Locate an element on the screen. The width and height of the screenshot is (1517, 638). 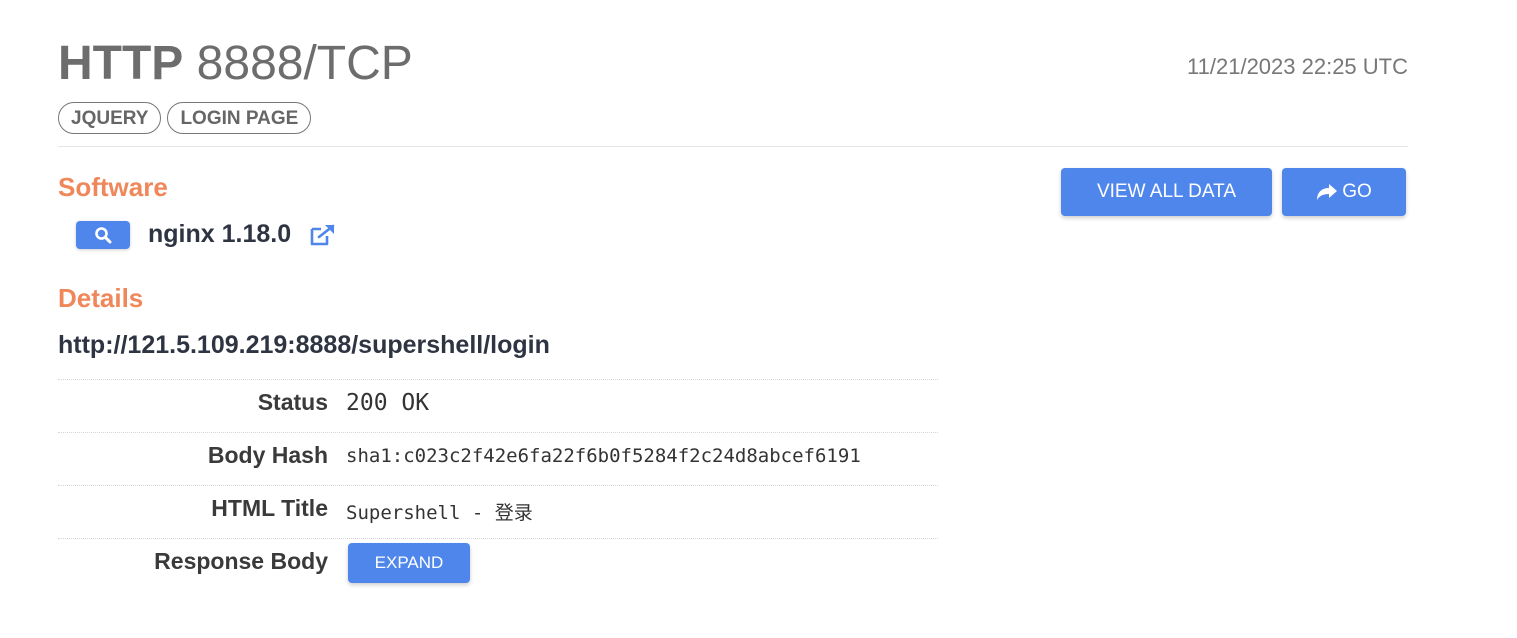
detail-value: Supershell - 登录 is located at coordinates (439, 513).